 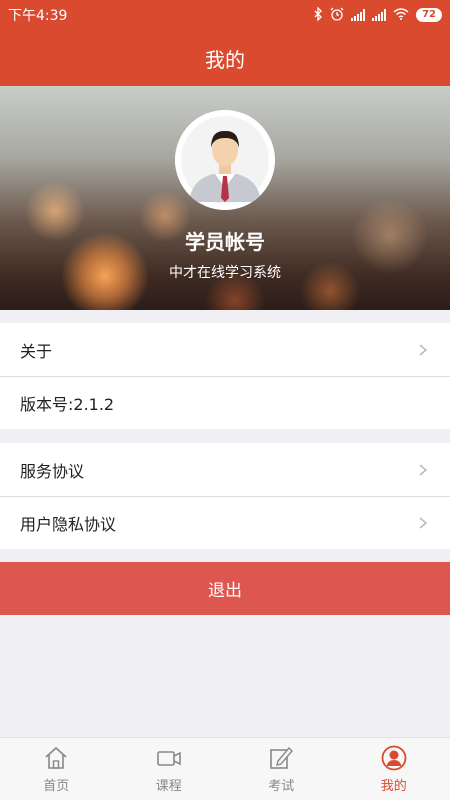 I want to click on tab-home: 首页, so click(x=56, y=769).